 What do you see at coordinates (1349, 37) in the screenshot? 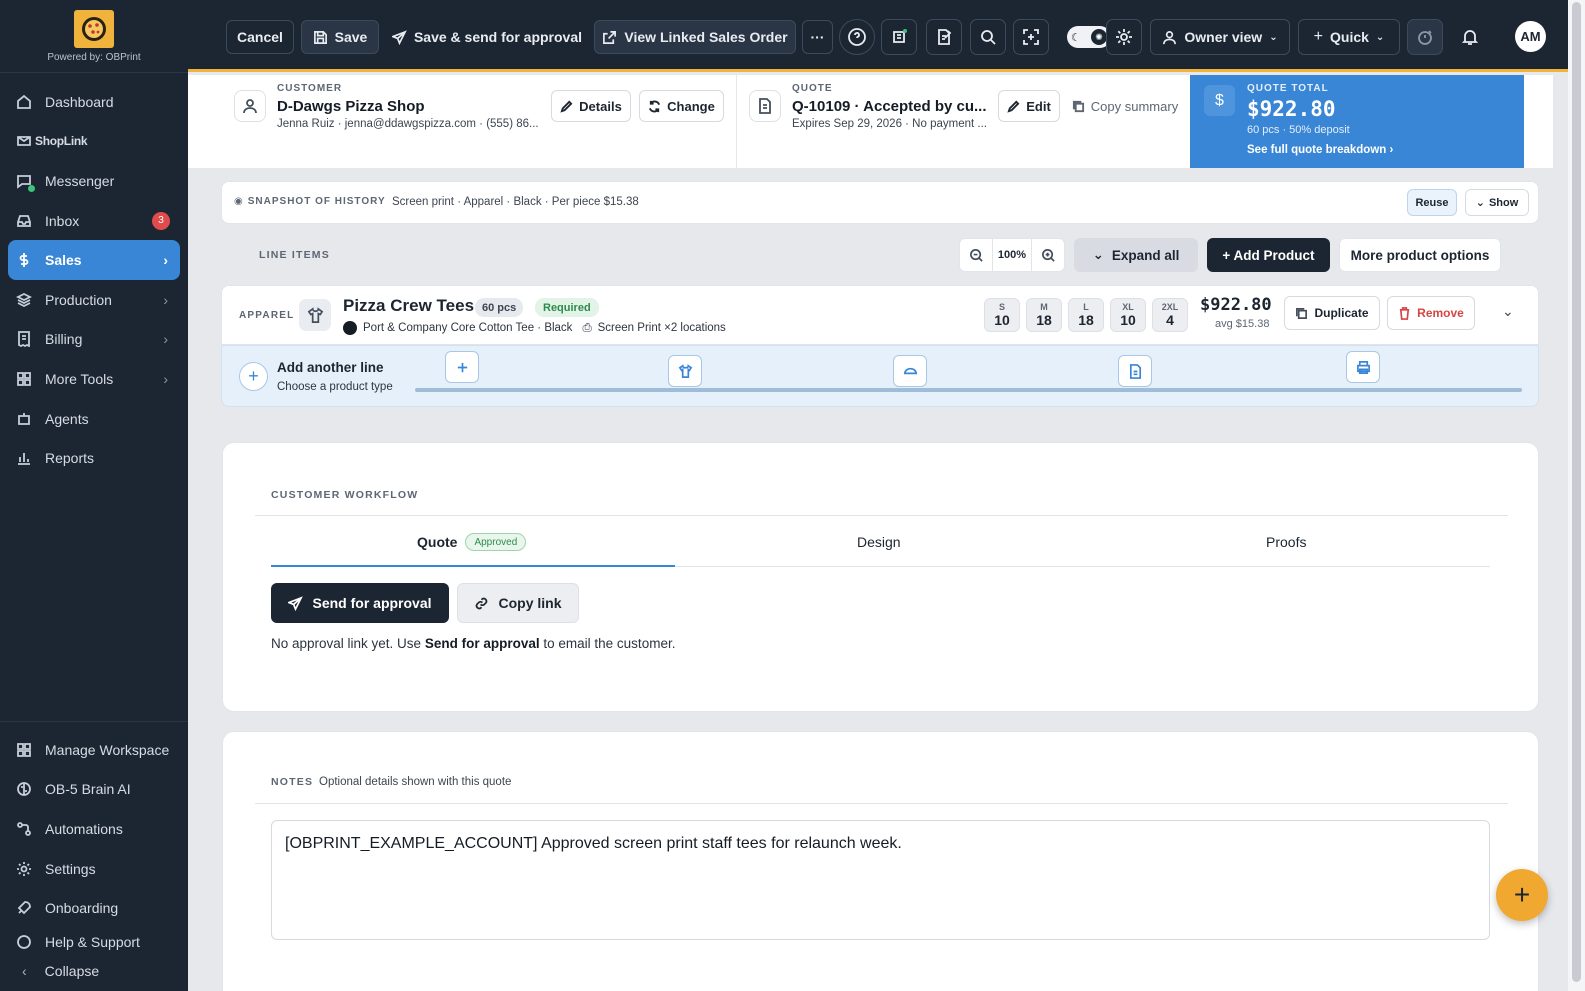
I see `quick-menu-dropdown: + Quick ⌄` at bounding box center [1349, 37].